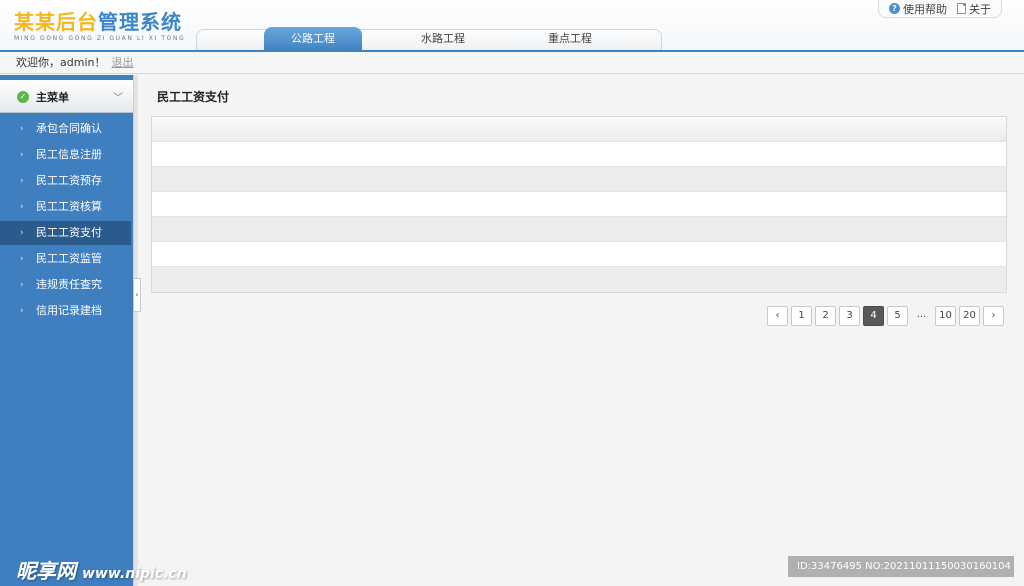  Describe the element at coordinates (46, 571) in the screenshot. I see `watermark-logo-text: 昵享网` at that location.